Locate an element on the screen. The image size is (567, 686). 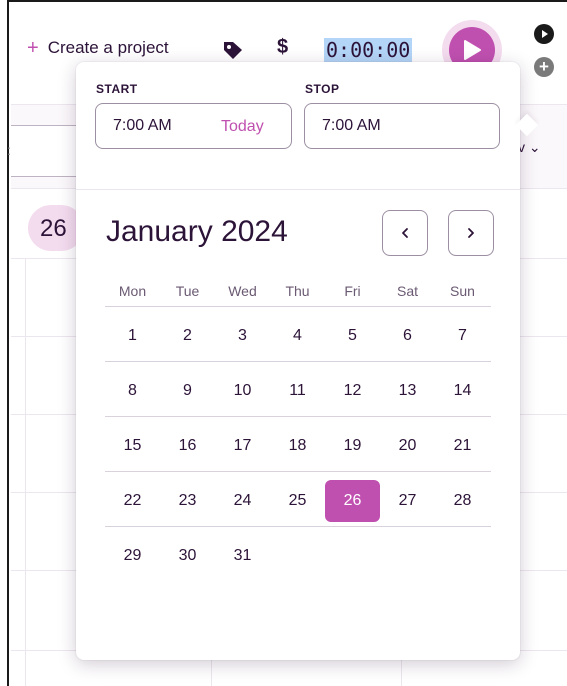
calendar-day: 2 is located at coordinates (187, 336).